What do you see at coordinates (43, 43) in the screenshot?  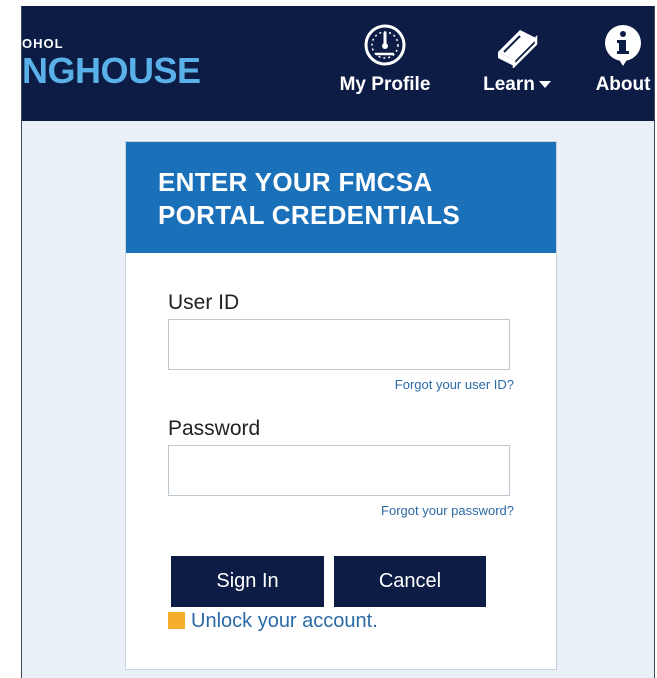 I see `logo-top-text: OHOL` at bounding box center [43, 43].